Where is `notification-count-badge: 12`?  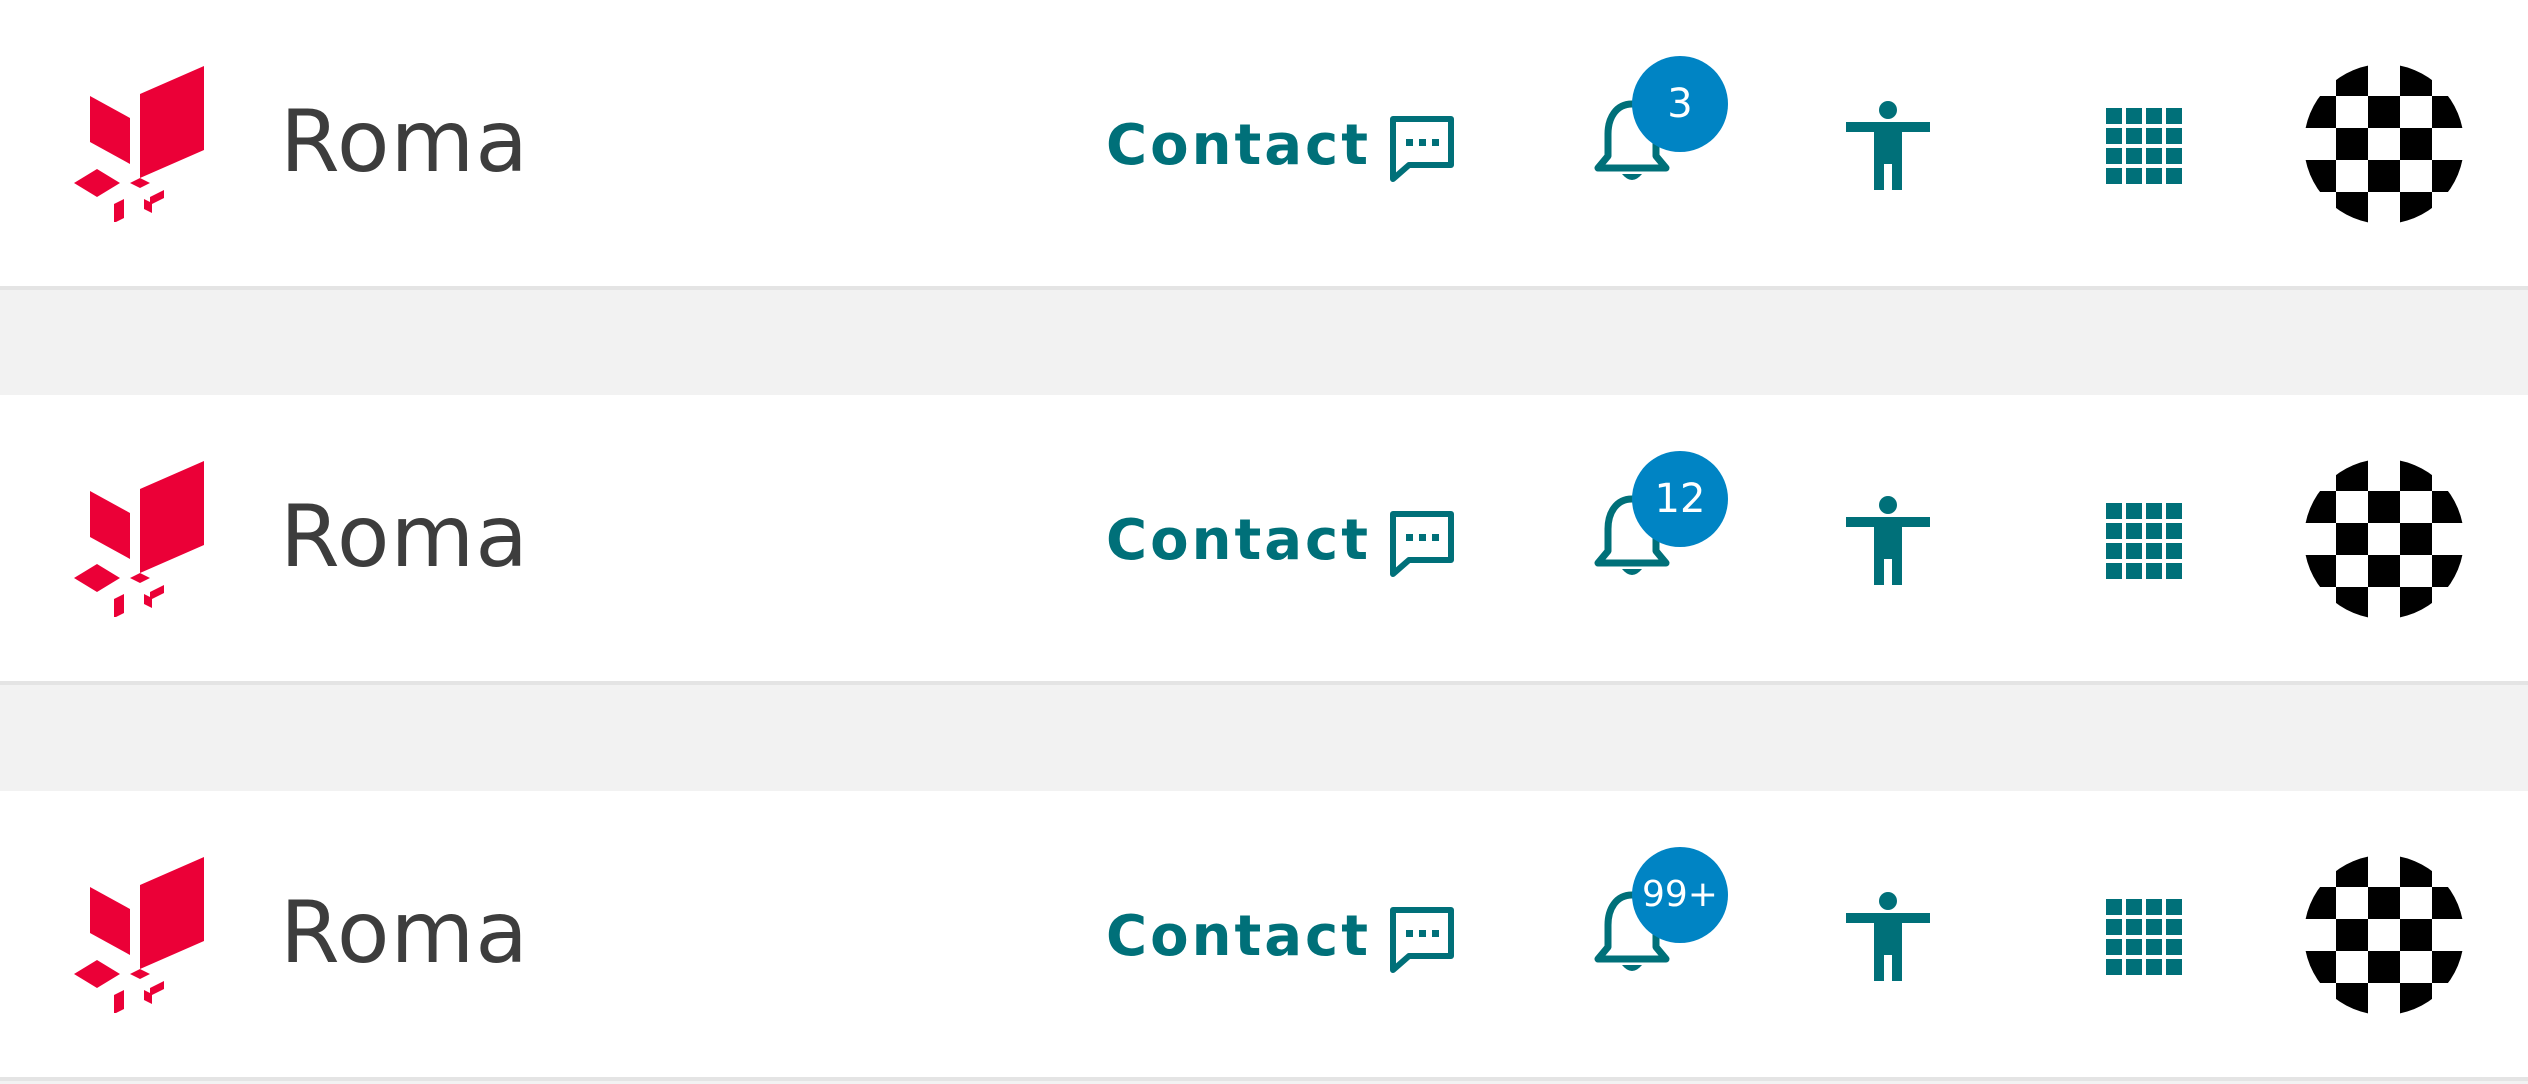 notification-count-badge: 12 is located at coordinates (1680, 499).